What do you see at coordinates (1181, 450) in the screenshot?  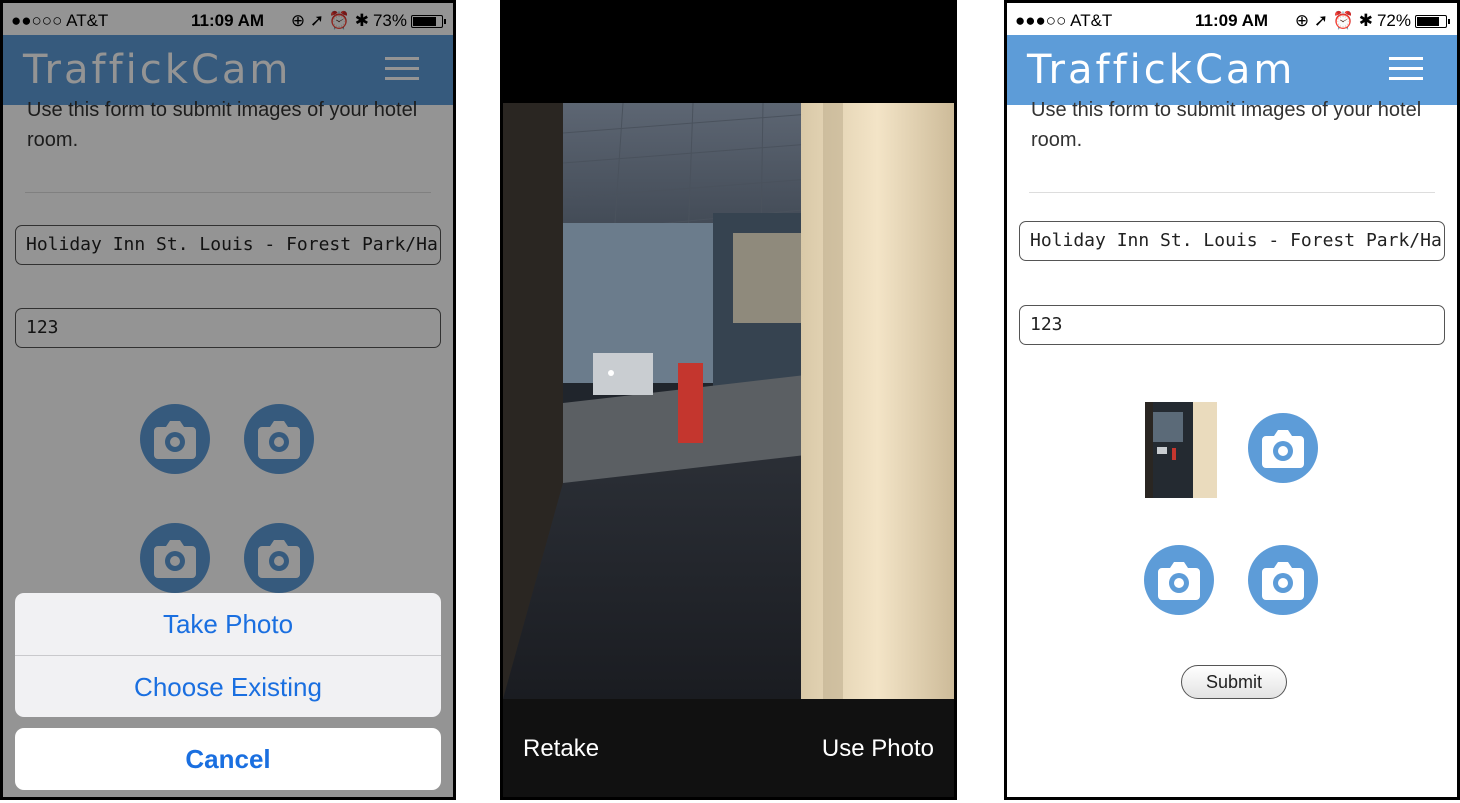 I see `photo-thumbnail` at bounding box center [1181, 450].